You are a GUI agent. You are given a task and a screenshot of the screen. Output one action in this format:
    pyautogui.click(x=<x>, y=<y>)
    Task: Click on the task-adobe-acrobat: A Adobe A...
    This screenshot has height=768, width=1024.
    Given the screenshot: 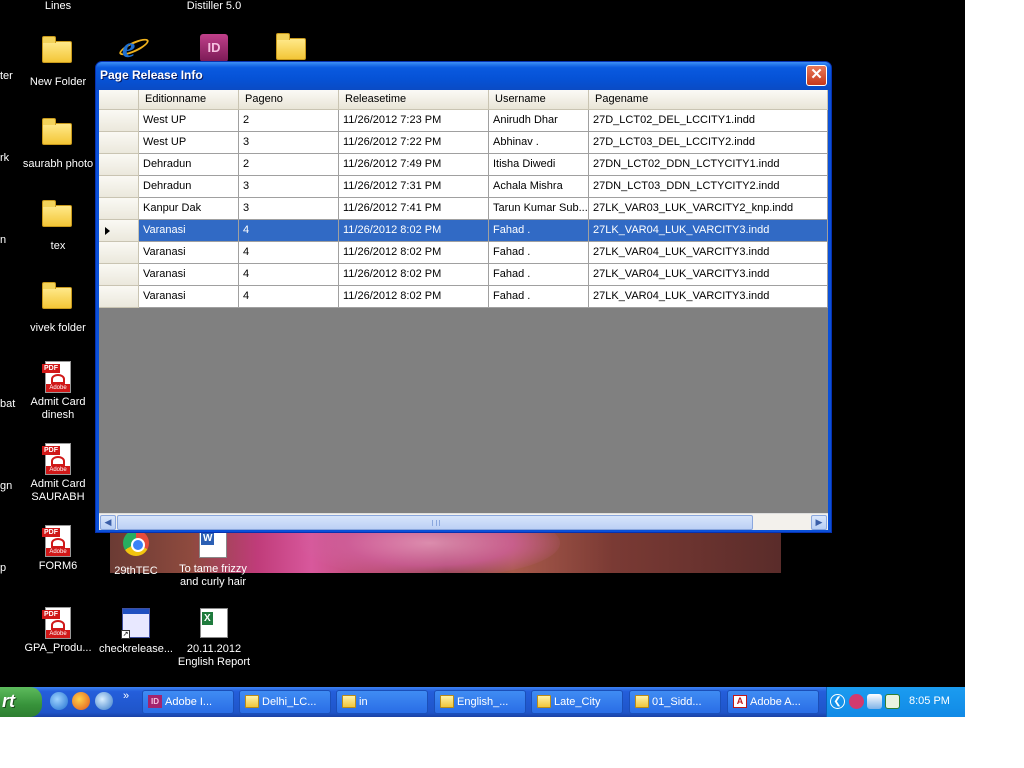 What is the action you would take?
    pyautogui.click(x=773, y=702)
    